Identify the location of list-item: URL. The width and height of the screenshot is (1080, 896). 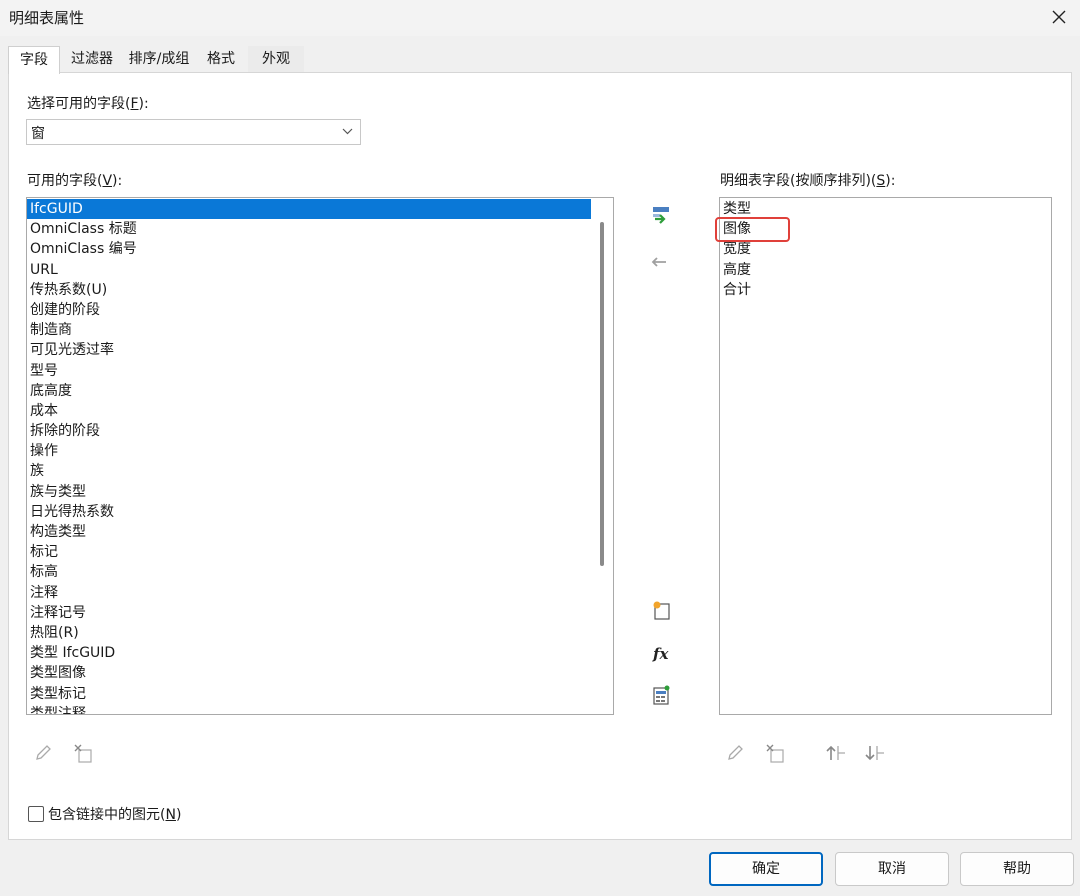
(309, 270).